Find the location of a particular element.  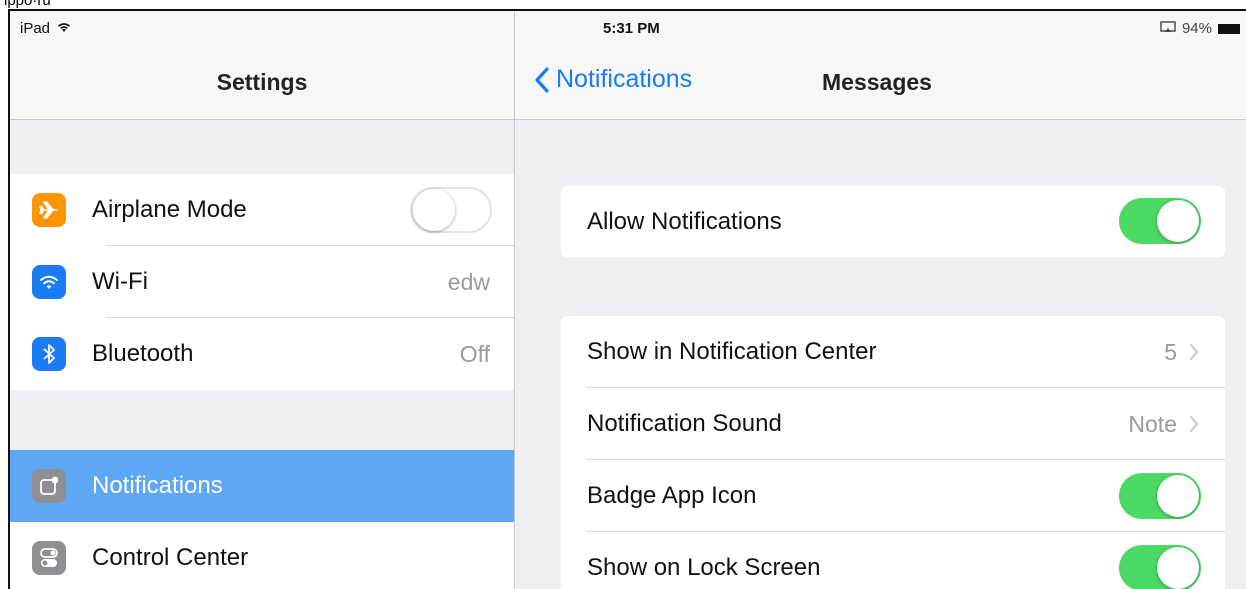

status-time: 5:31 PM is located at coordinates (631, 28).